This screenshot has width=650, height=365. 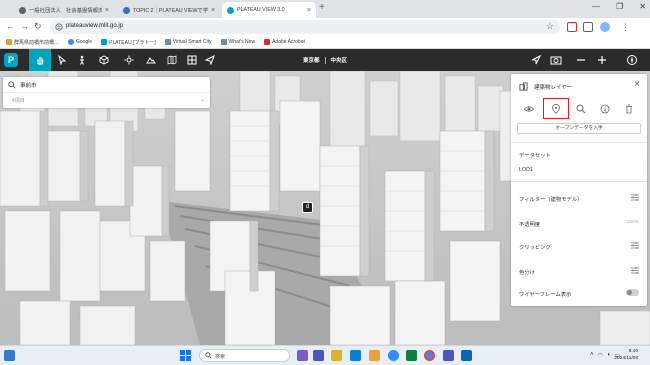 What do you see at coordinates (24, 26) in the screenshot?
I see `forward-arrow-icon: →` at bounding box center [24, 26].